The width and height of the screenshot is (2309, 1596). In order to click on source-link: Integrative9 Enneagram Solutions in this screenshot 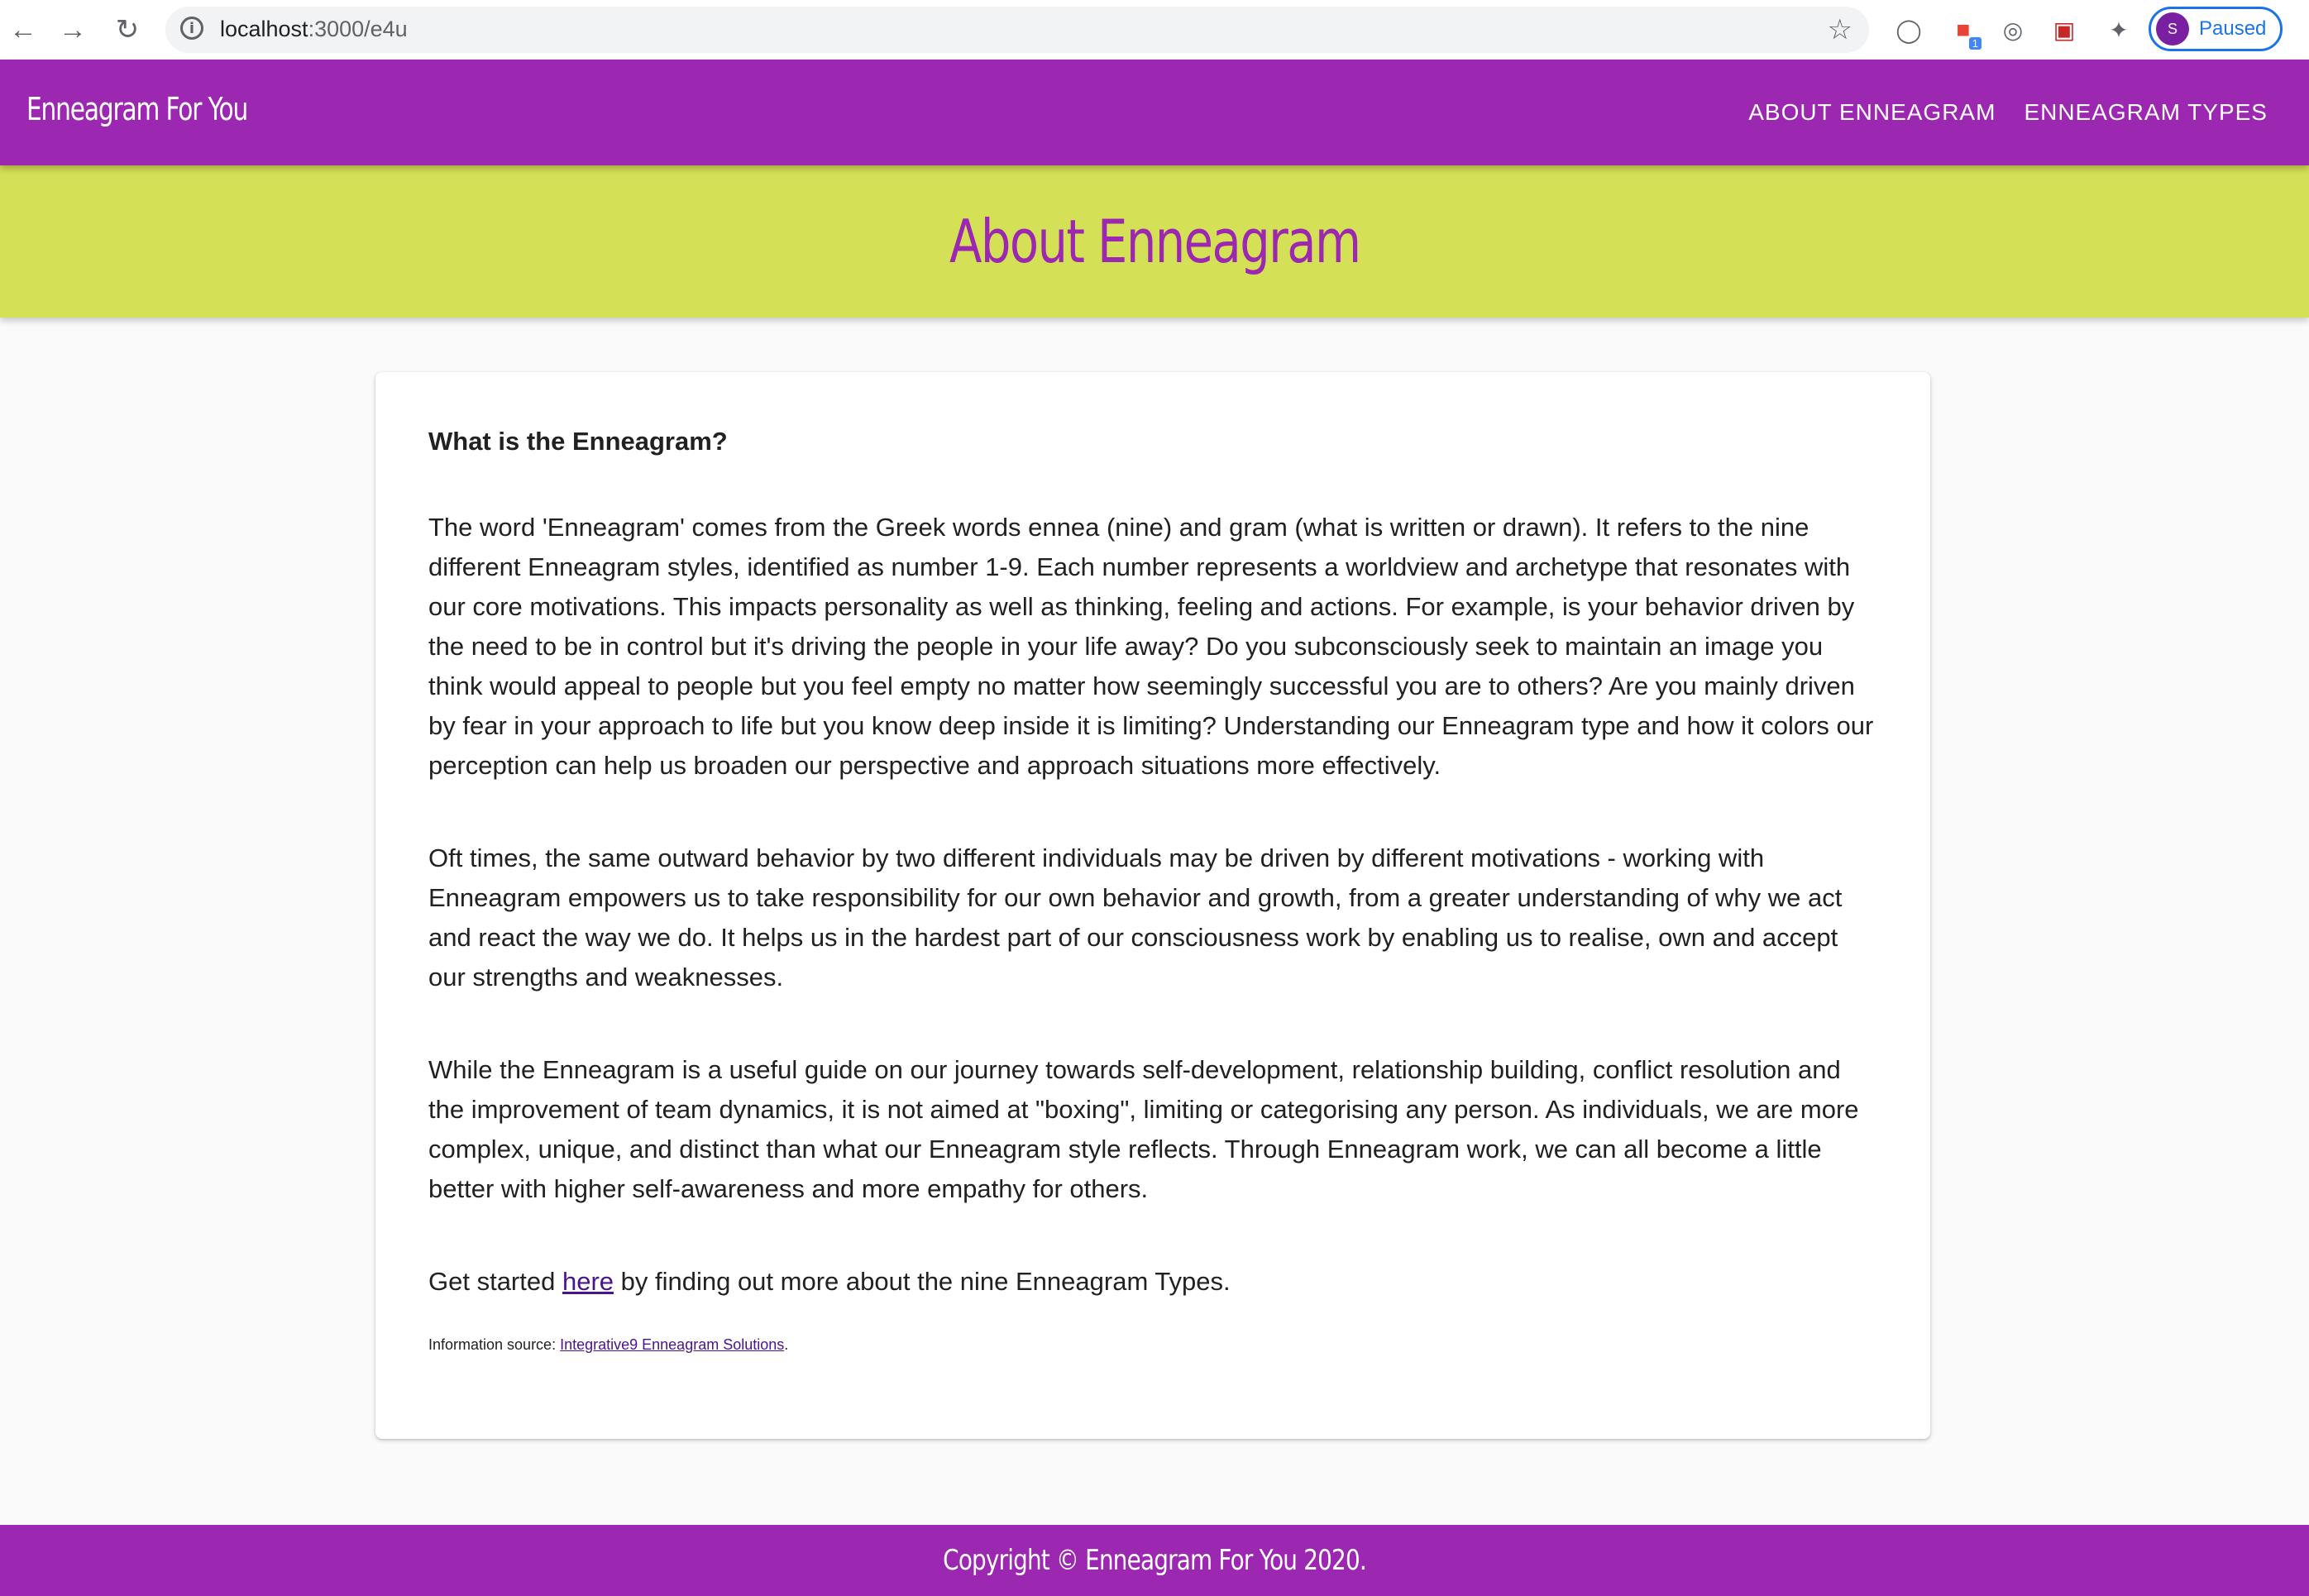, I will do `click(672, 1344)`.